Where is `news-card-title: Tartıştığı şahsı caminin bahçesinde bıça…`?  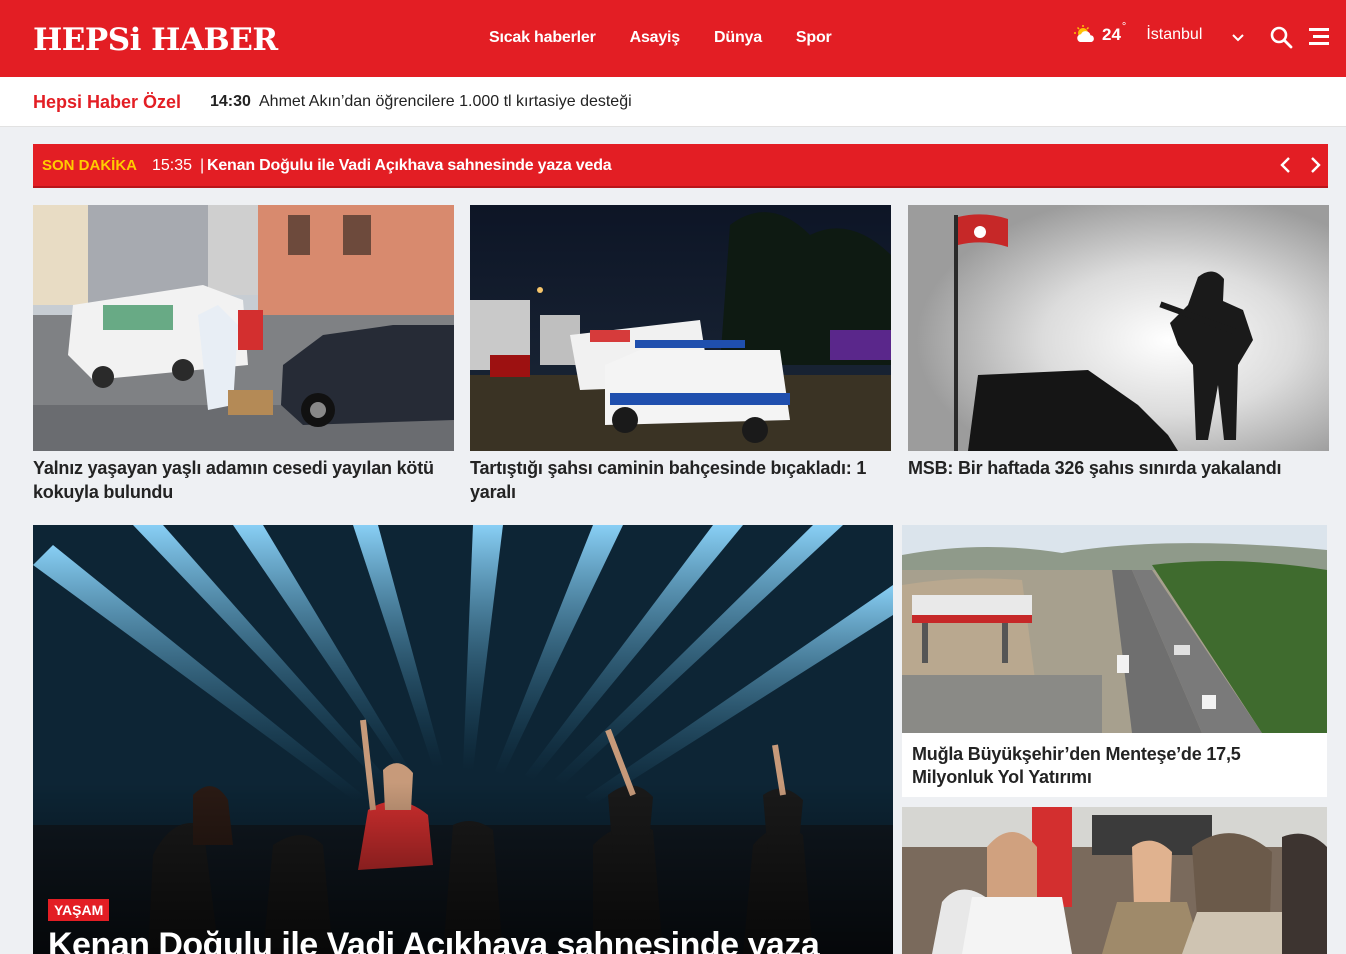
news-card-title: Tartıştığı şahsı caminin bahçesinde bıça… is located at coordinates (680, 480).